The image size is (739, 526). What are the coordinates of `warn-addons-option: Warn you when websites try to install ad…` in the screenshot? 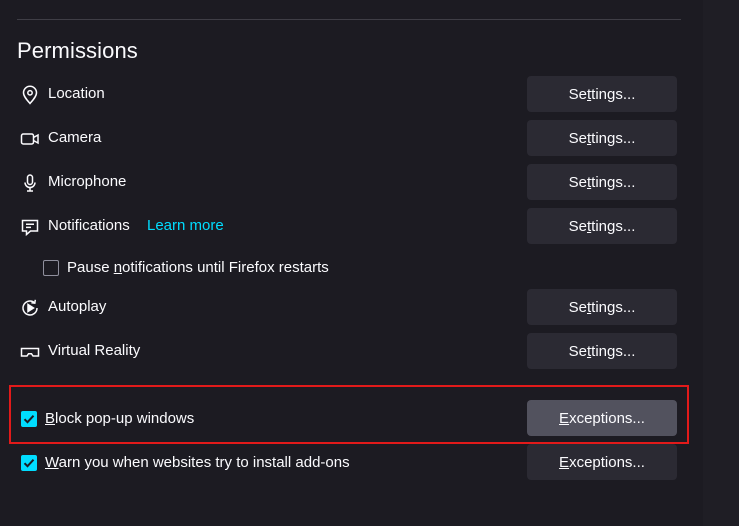 It's located at (221, 463).